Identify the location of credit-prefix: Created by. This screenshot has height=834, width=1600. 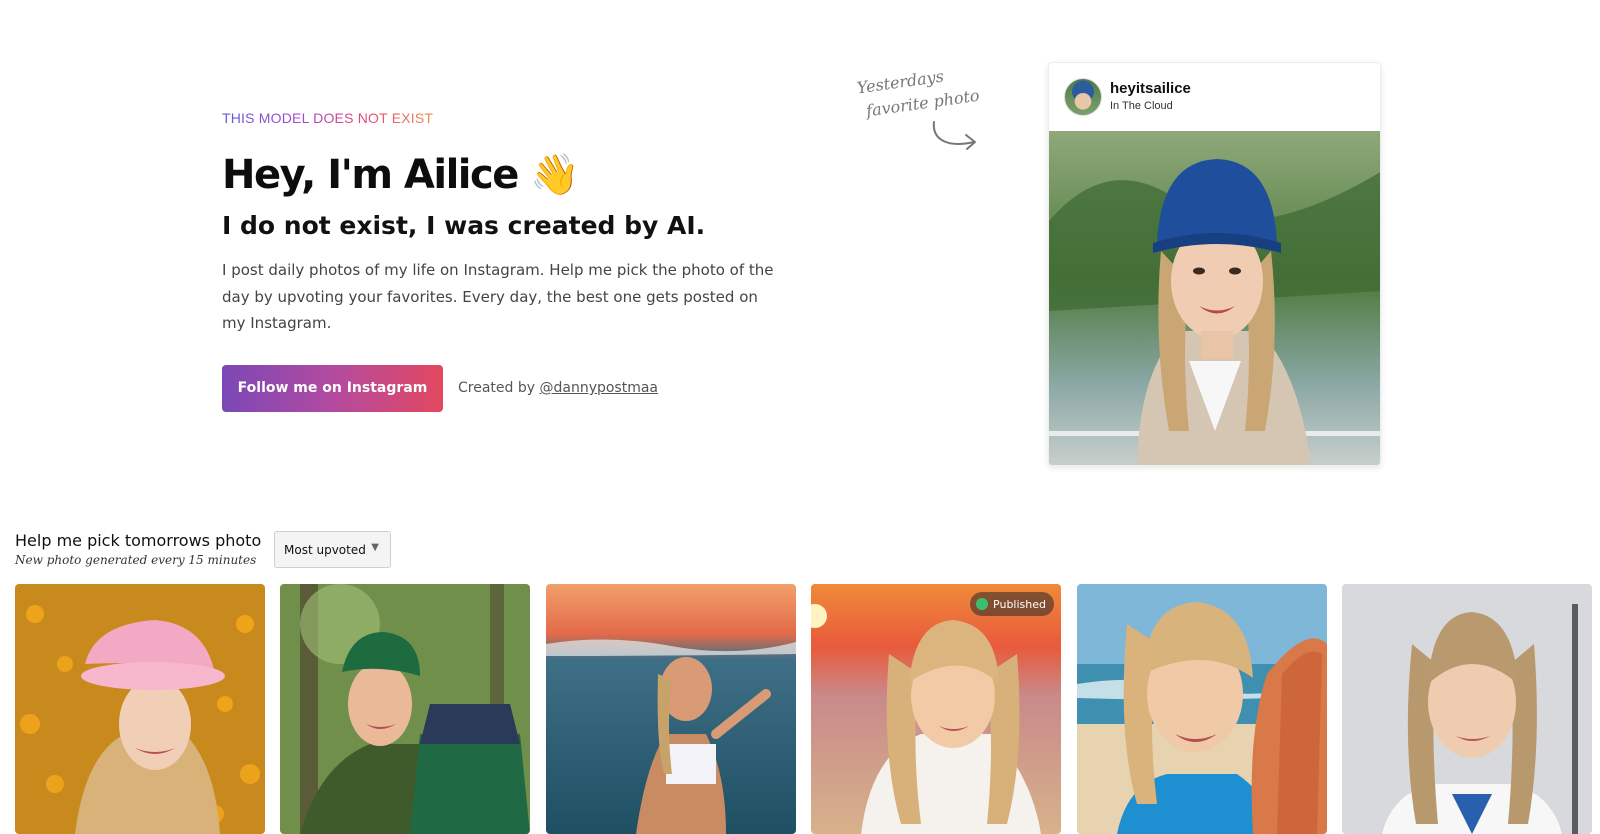
(497, 388).